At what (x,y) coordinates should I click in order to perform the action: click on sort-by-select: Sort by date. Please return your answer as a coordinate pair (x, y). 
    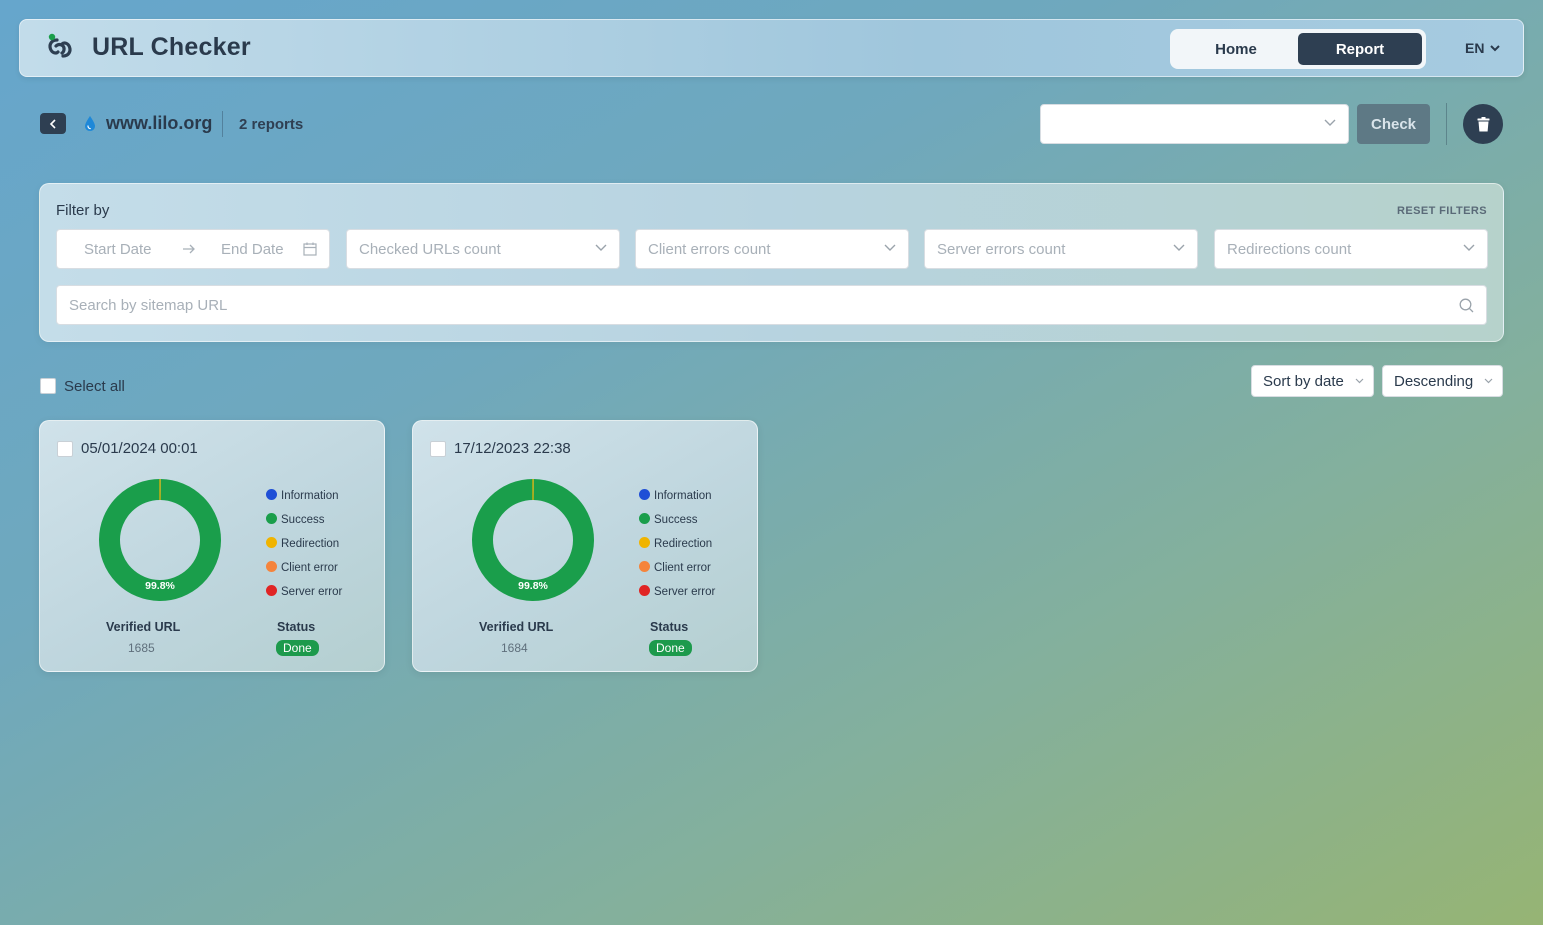
    Looking at the image, I should click on (1312, 381).